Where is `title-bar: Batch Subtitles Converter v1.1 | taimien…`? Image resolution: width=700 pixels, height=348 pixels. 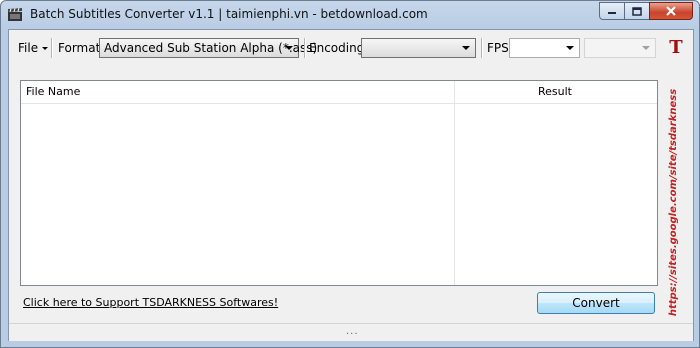 title-bar: Batch Subtitles Converter v1.1 | taimien… is located at coordinates (350, 15).